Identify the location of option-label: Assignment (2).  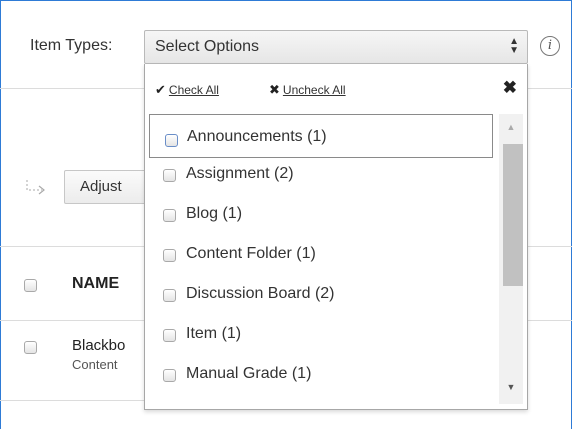
(240, 173).